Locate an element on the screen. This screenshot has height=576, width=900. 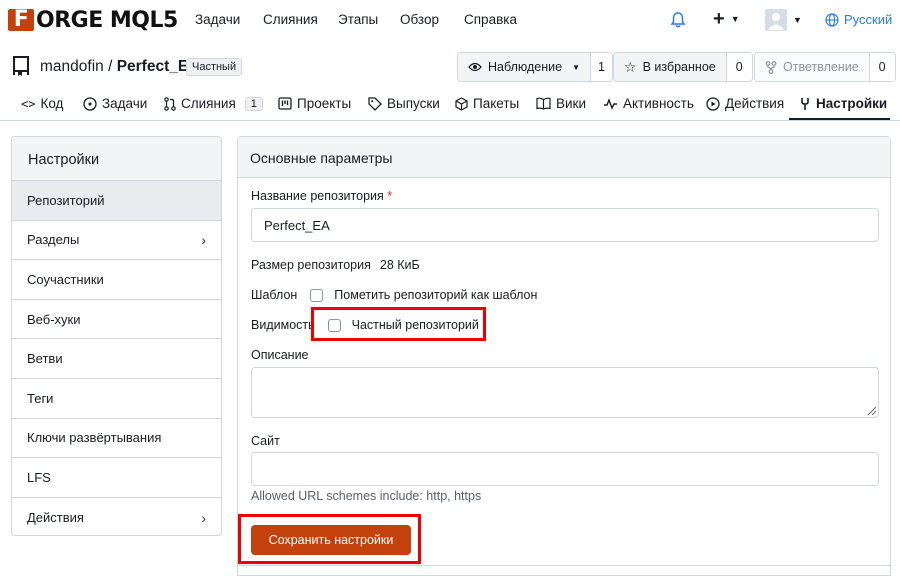
avatar is located at coordinates (776, 20).